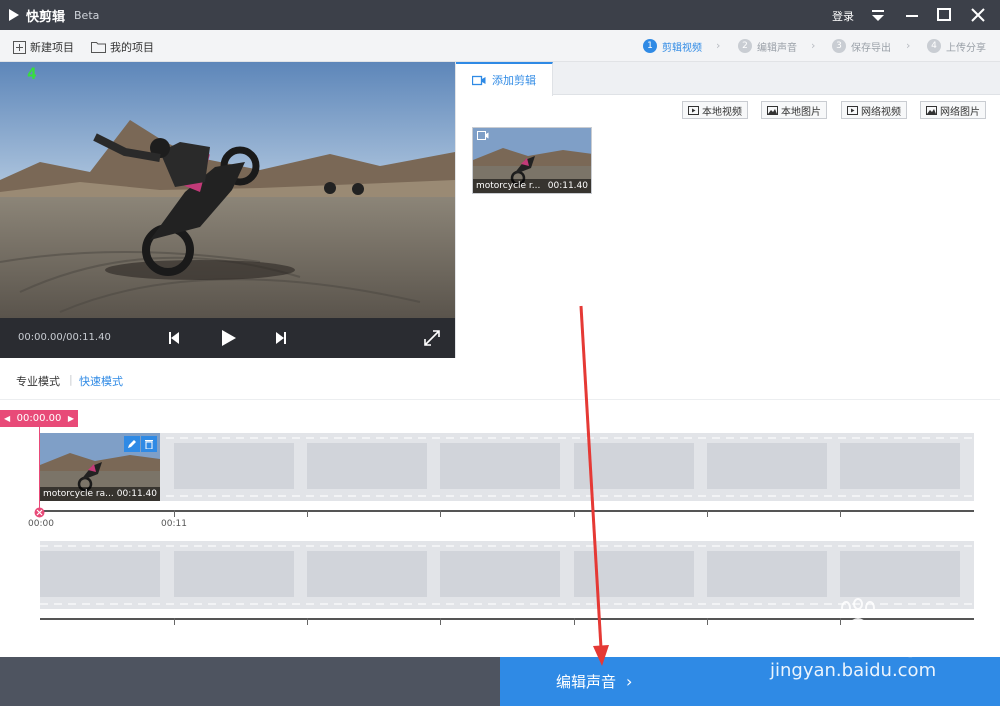 The width and height of the screenshot is (1000, 706). What do you see at coordinates (881, 112) in the screenshot?
I see `source-label: 网络视频` at bounding box center [881, 112].